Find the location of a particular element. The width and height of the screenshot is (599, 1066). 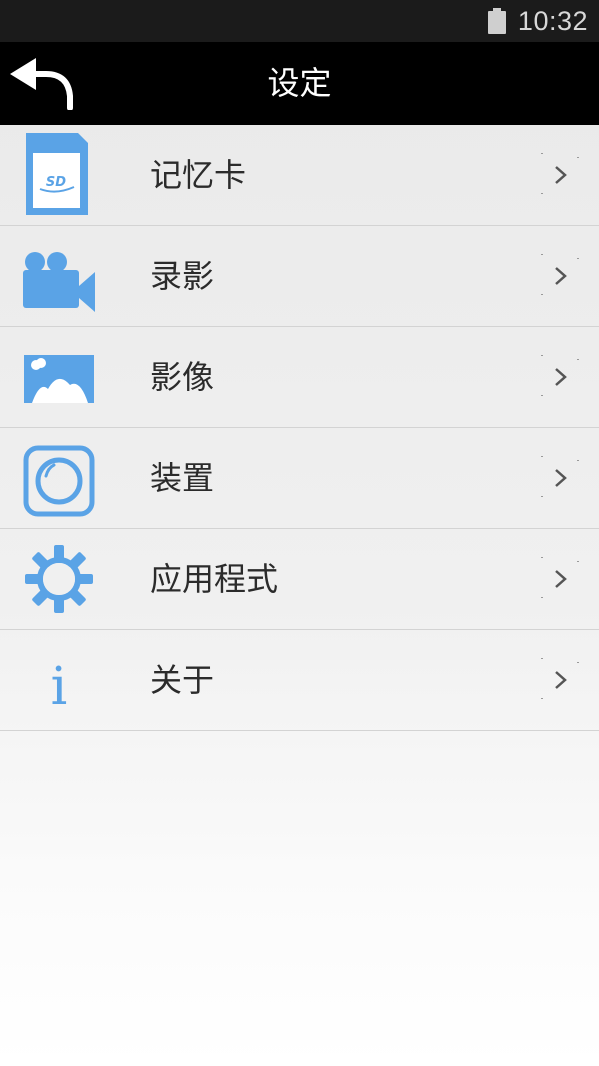

sd-card-icon: SD is located at coordinates (59, 175).